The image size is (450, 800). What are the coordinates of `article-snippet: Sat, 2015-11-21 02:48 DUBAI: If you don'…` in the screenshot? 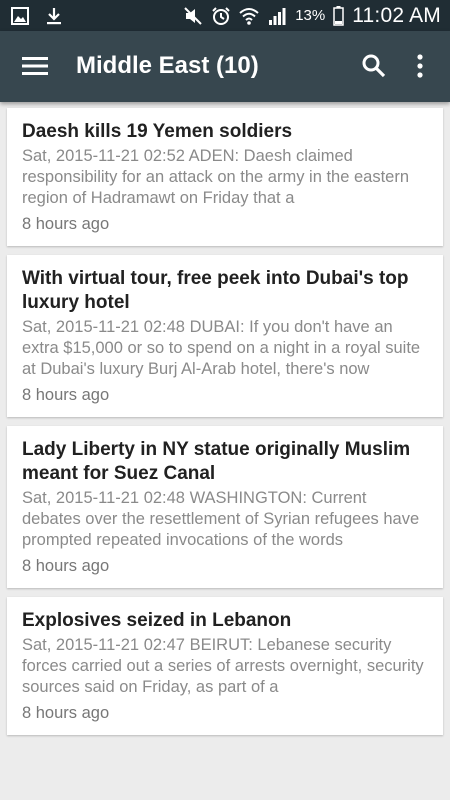 It's located at (221, 348).